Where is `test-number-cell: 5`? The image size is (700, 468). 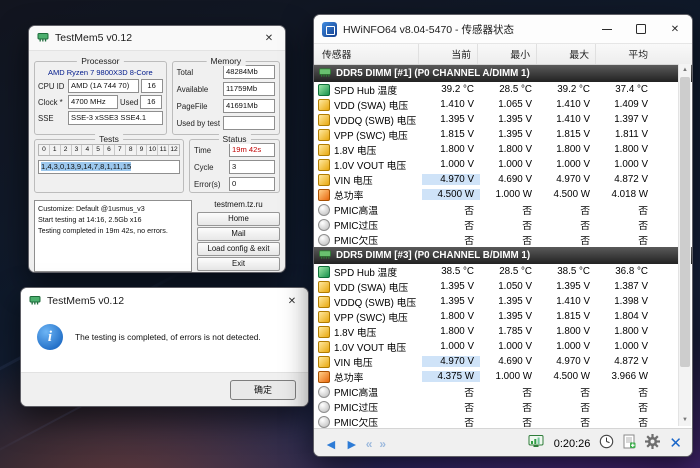 test-number-cell: 5 is located at coordinates (99, 150).